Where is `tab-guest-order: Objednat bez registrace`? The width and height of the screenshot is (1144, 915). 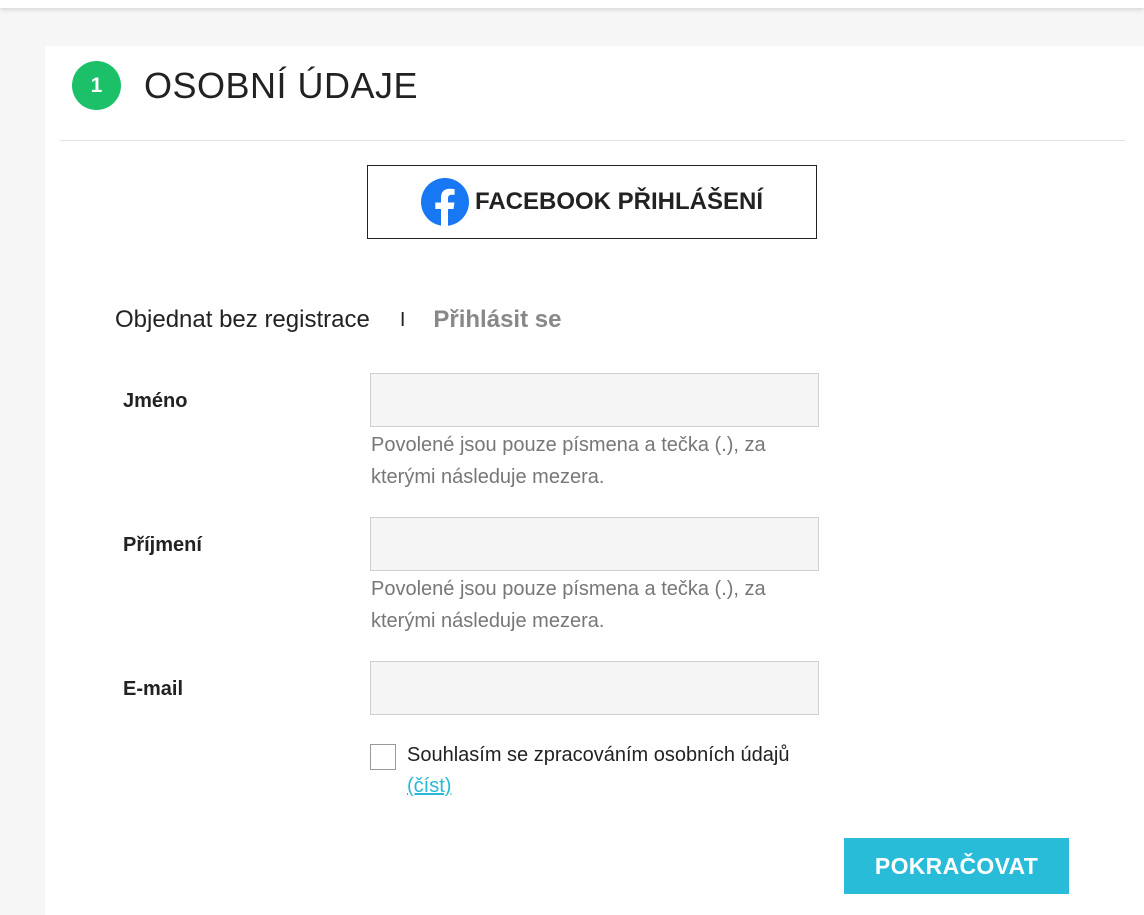
tab-guest-order: Objednat bez registrace is located at coordinates (242, 320).